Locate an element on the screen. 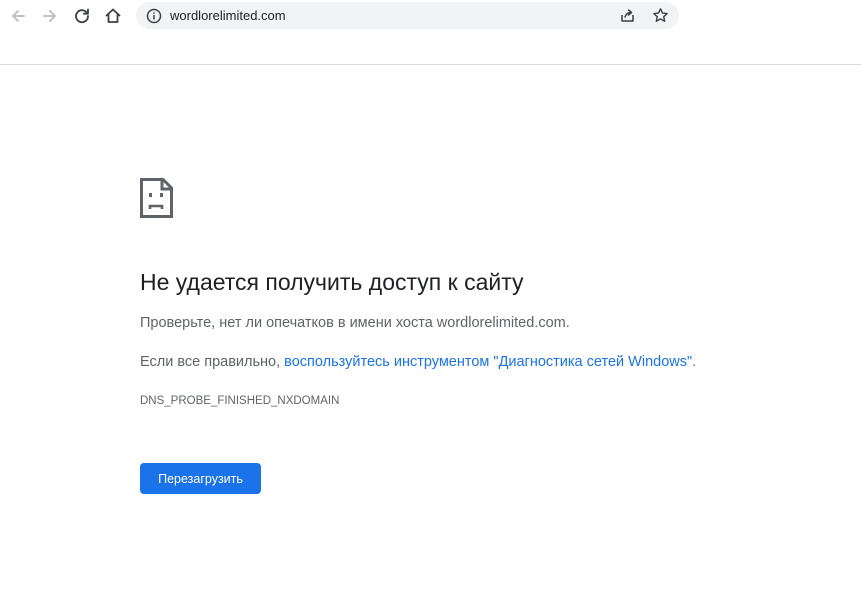 The height and width of the screenshot is (602, 861). error-code: DNS_PROBE_FINISHED_NXDOMAIN is located at coordinates (240, 401).